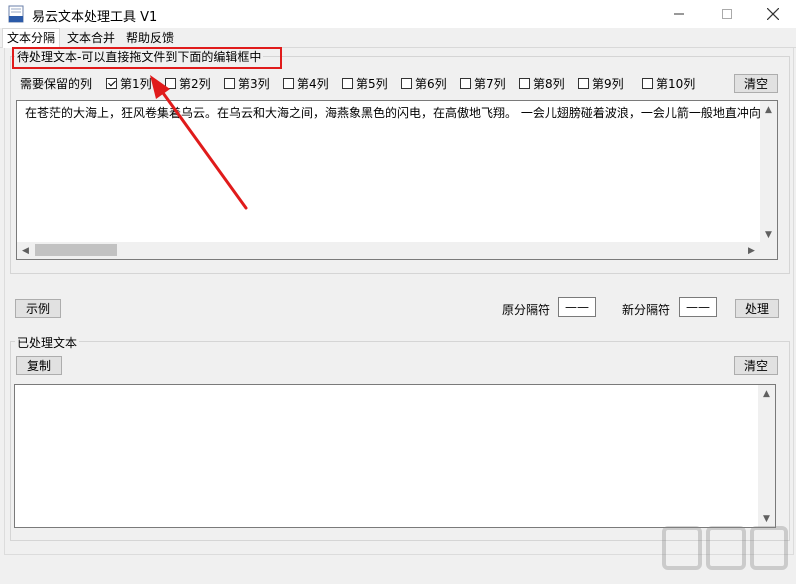 This screenshot has height=584, width=796. Describe the element at coordinates (766, 456) in the screenshot. I see `output-vertical-scrollbar: ▲ ▼` at that location.